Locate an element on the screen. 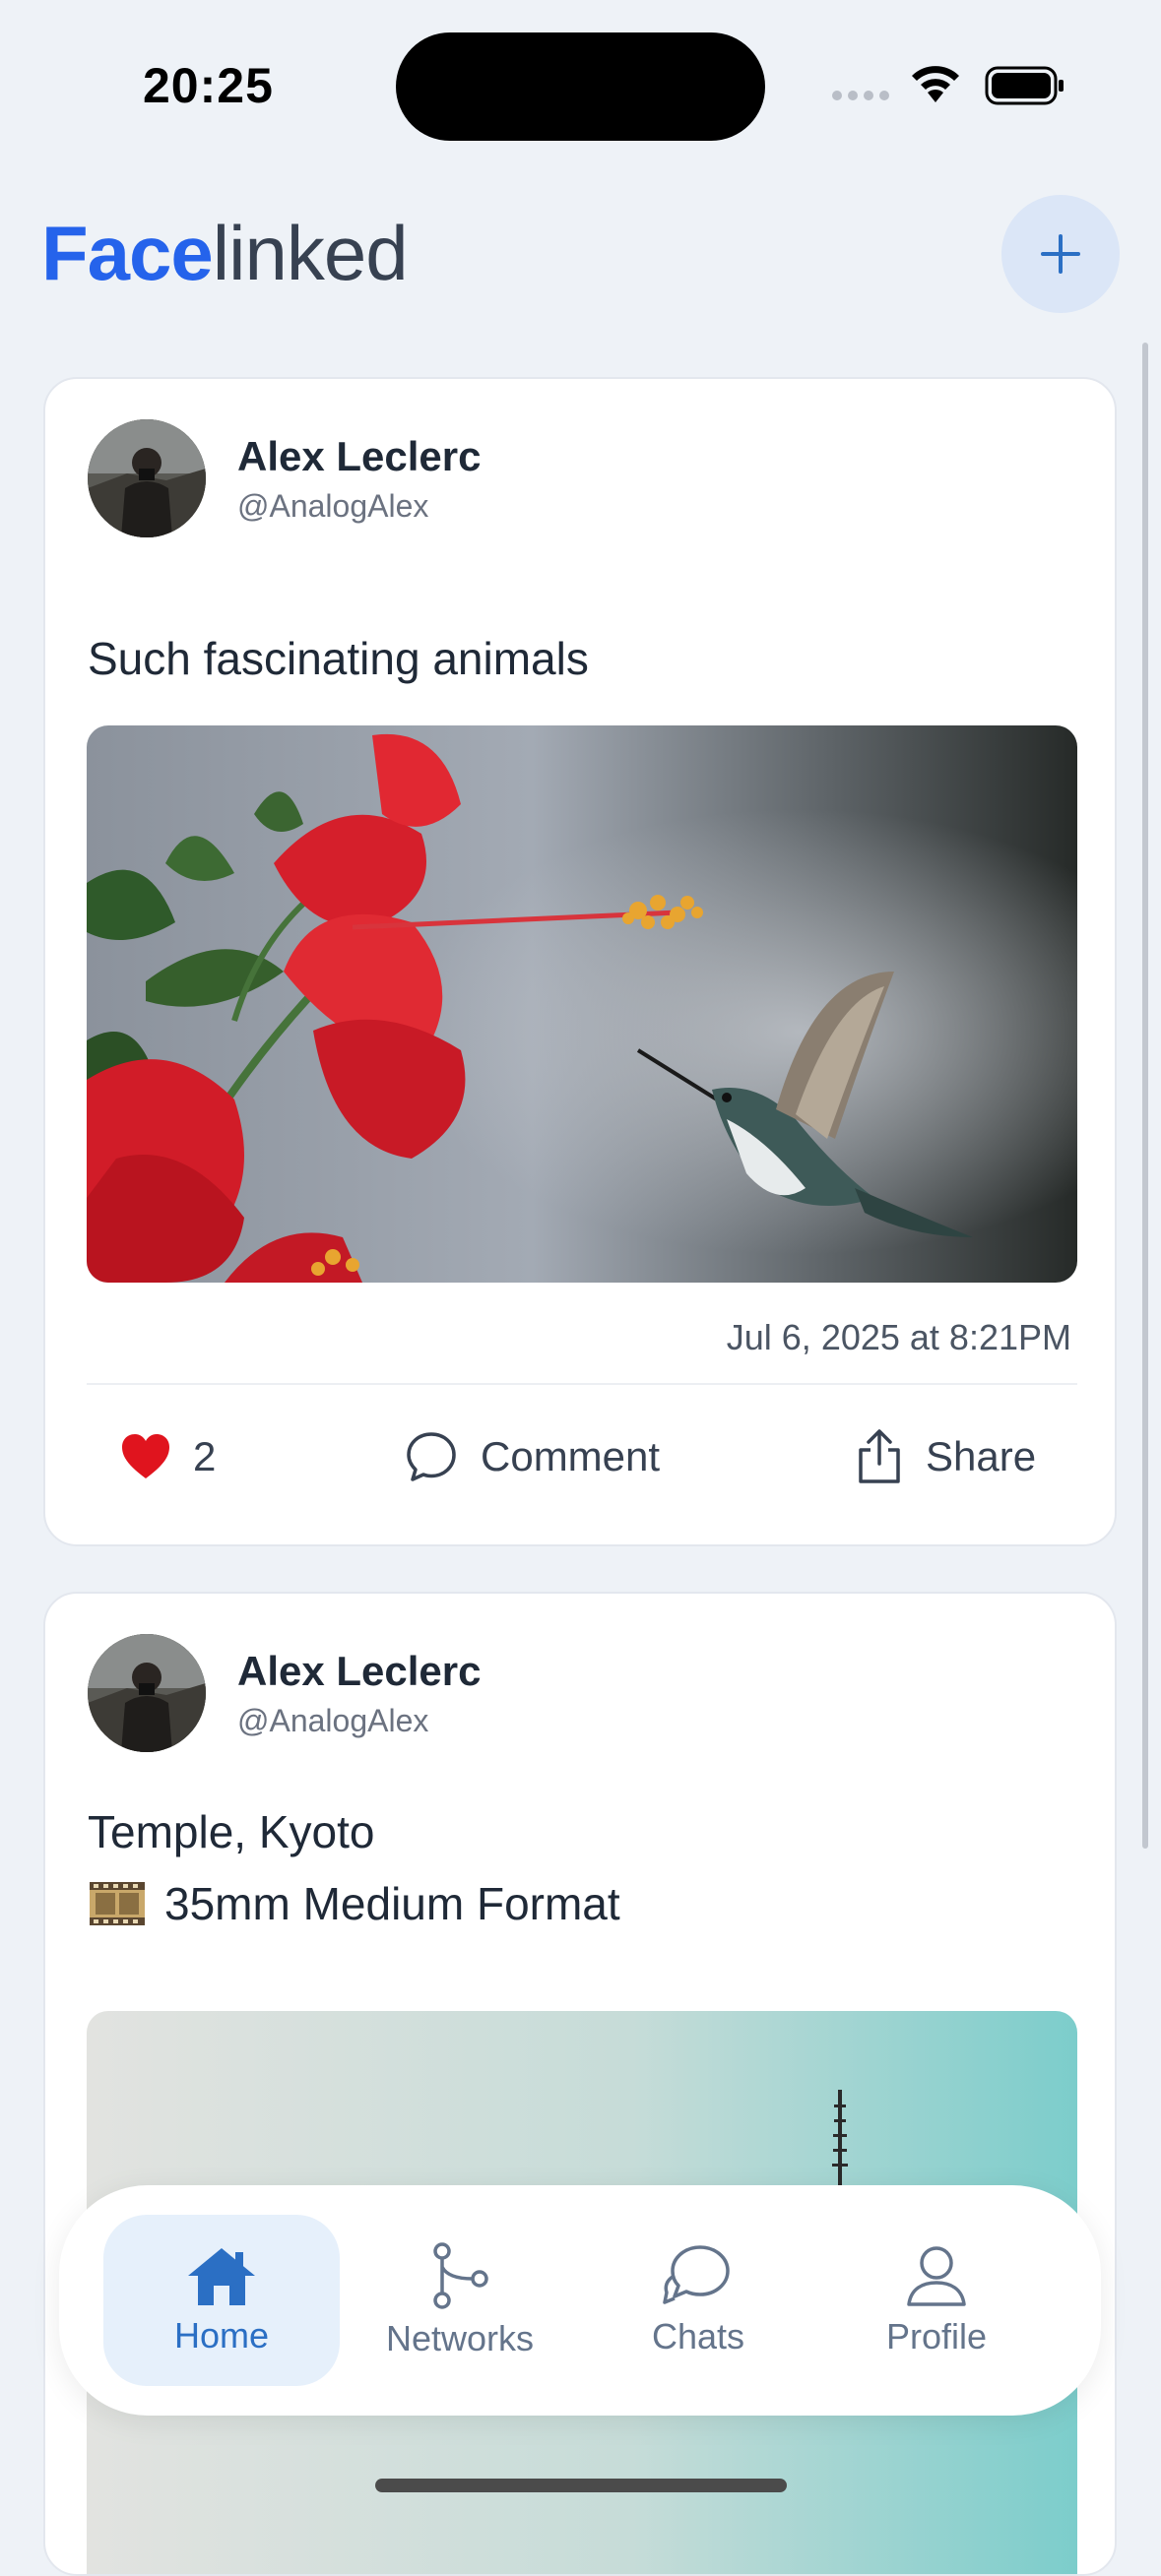 Image resolution: width=1161 pixels, height=2576 pixels. networks-icon is located at coordinates (460, 2275).